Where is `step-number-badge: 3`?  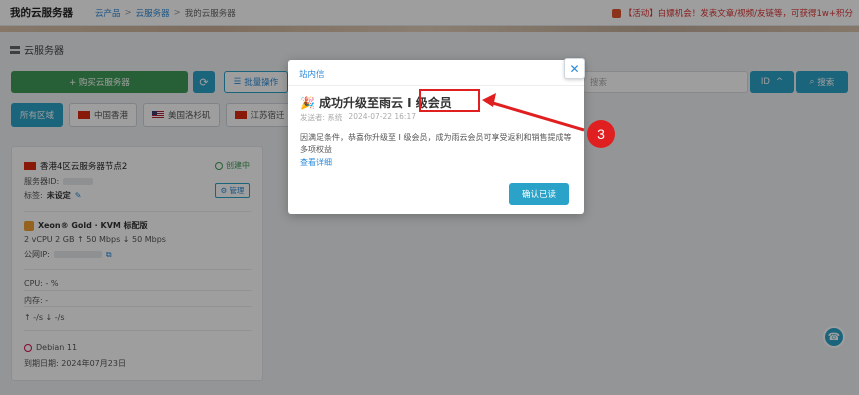
step-number-badge: 3 is located at coordinates (601, 134).